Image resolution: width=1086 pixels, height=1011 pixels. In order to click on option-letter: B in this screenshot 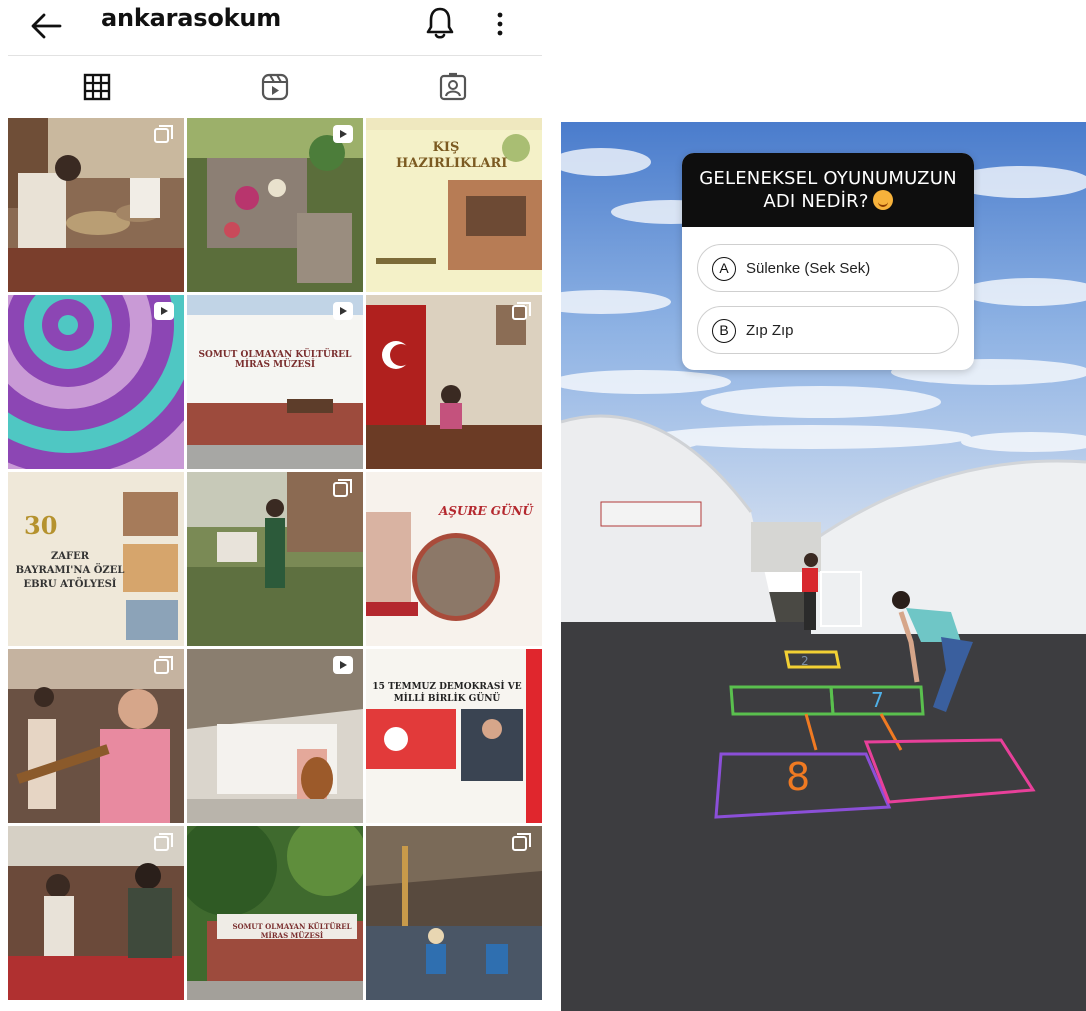, I will do `click(724, 331)`.